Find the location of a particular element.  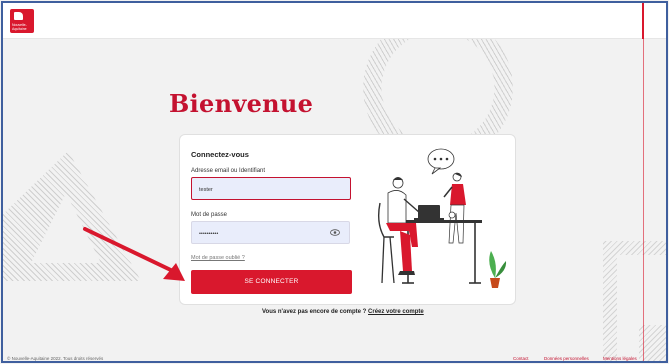

top-bar: Nouvelle- Aquitaine is located at coordinates (334, 21).